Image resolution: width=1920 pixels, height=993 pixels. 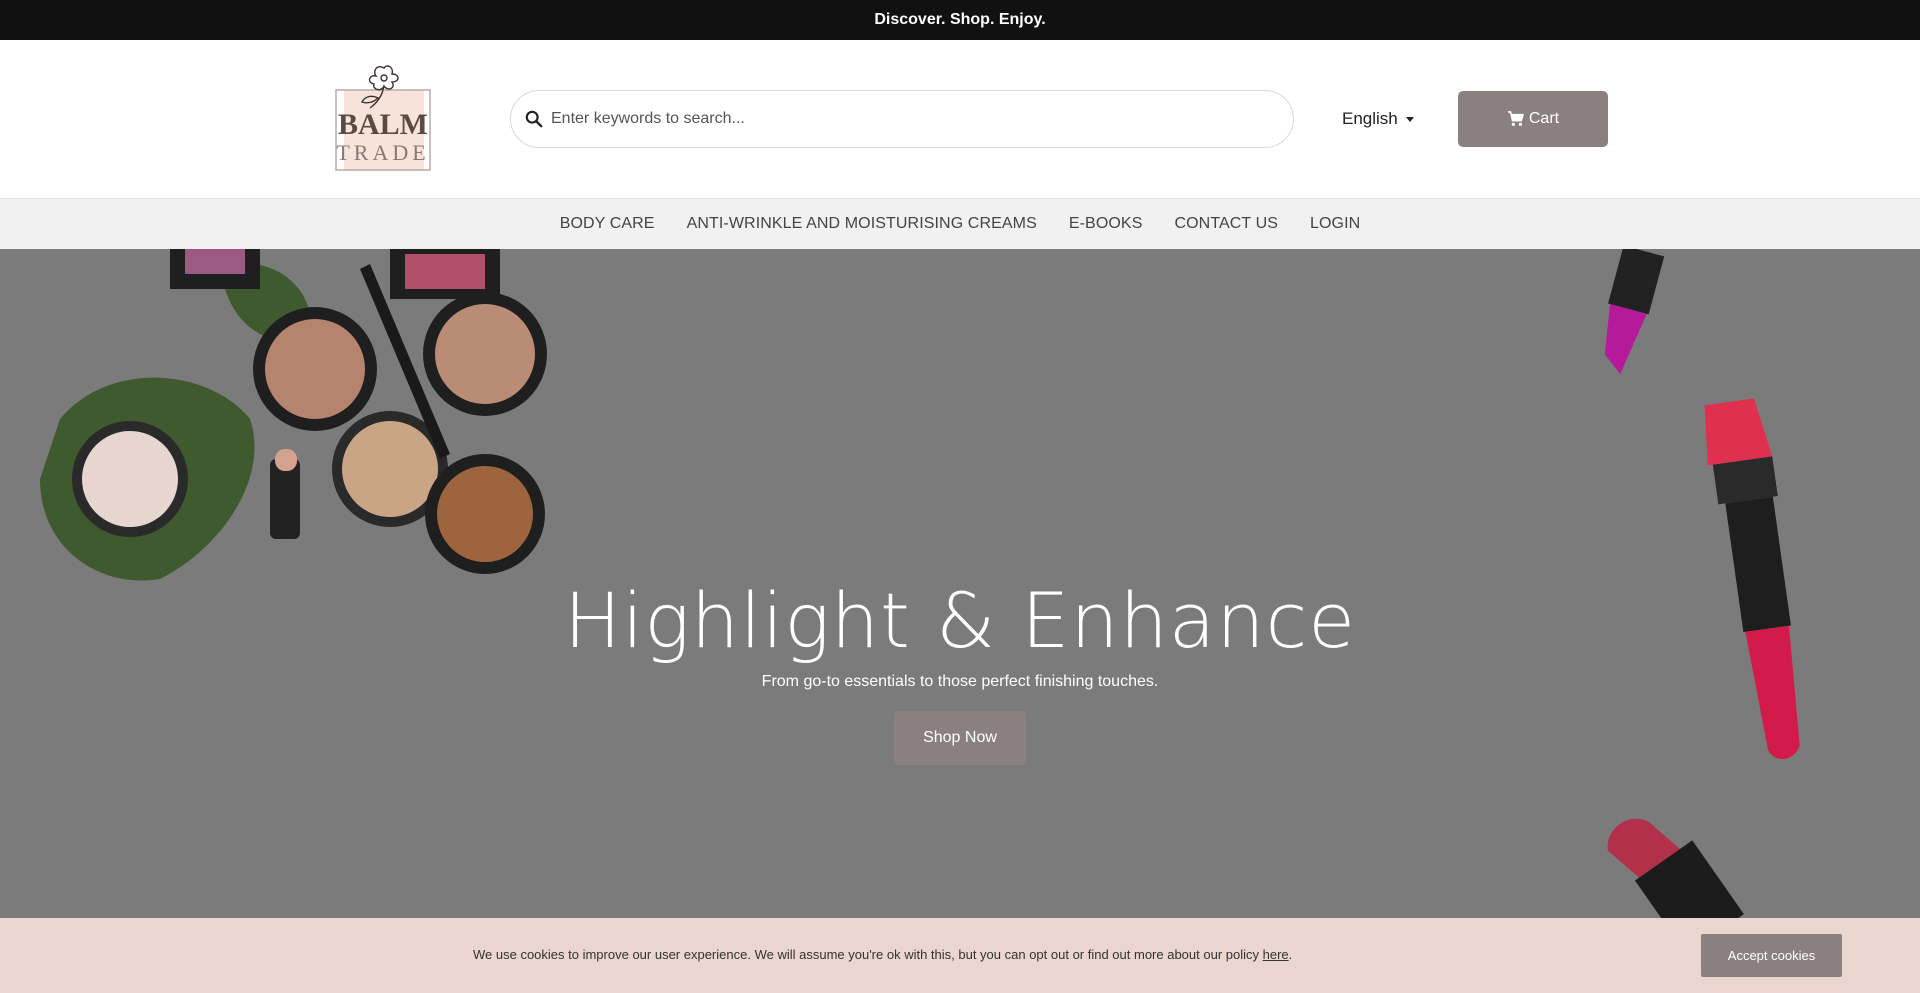 What do you see at coordinates (1290, 954) in the screenshot?
I see `cookie-text-end: .` at bounding box center [1290, 954].